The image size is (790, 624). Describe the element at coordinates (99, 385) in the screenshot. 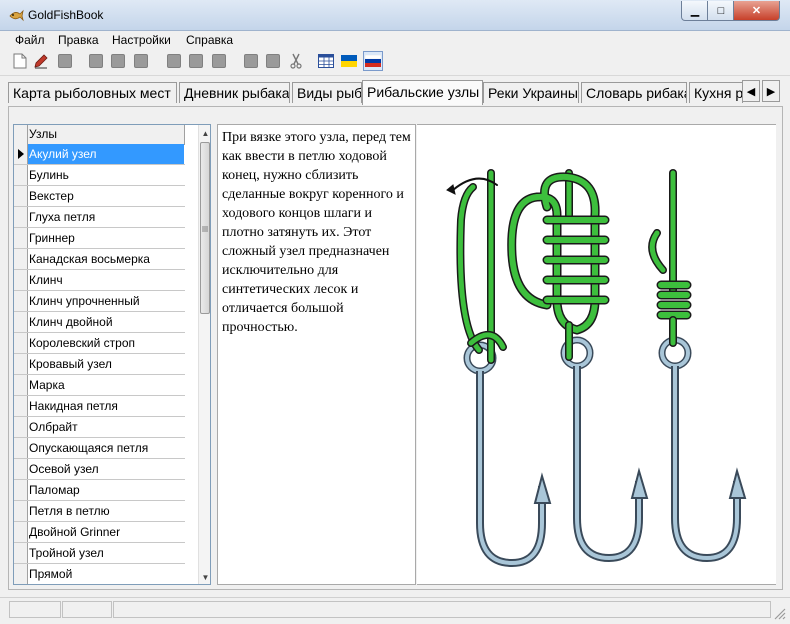

I see `knot-list-row: Марка` at that location.